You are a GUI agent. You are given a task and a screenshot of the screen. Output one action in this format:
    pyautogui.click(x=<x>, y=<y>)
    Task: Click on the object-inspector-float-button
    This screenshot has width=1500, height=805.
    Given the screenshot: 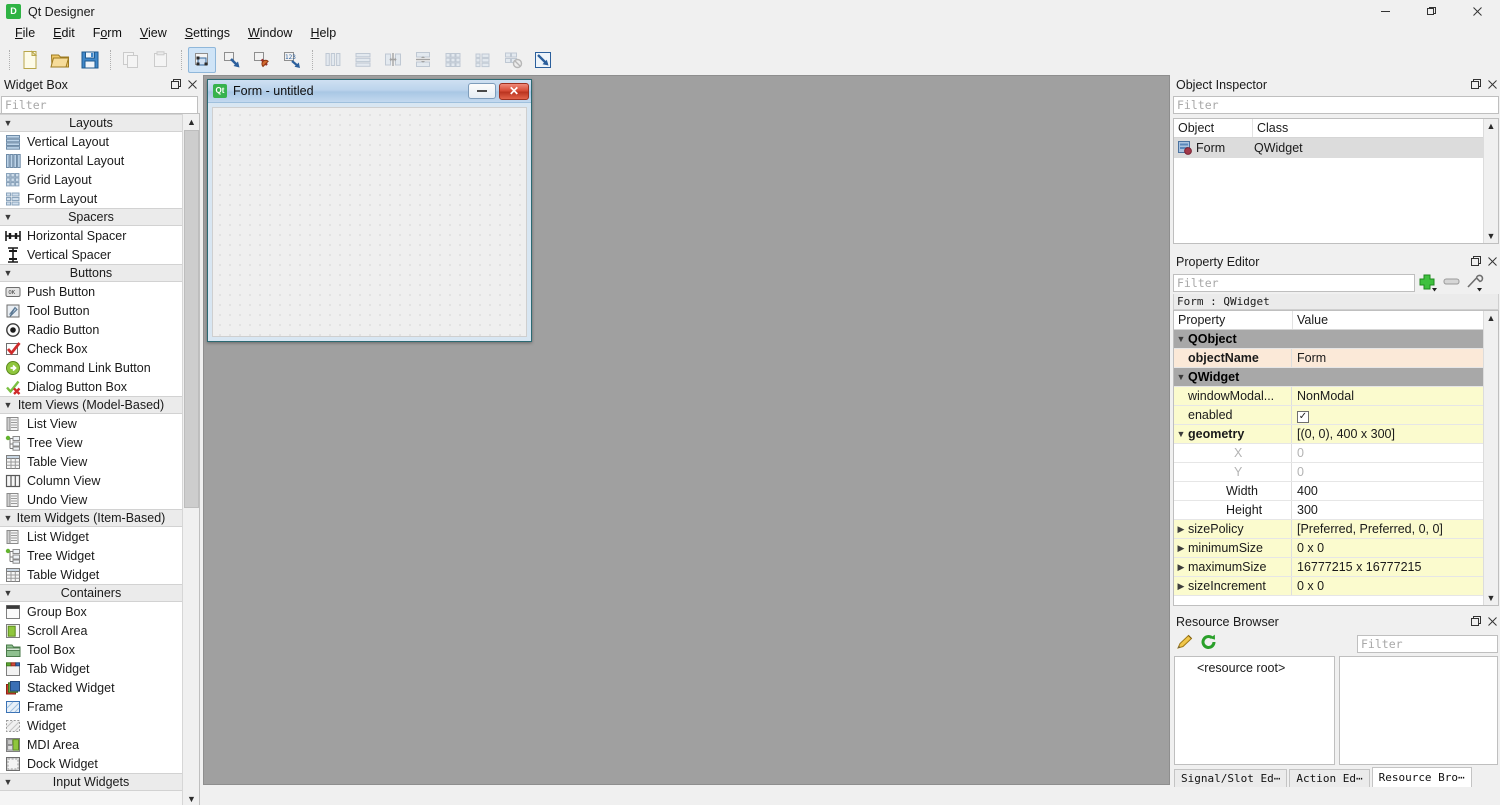 What is the action you would take?
    pyautogui.click(x=1476, y=85)
    